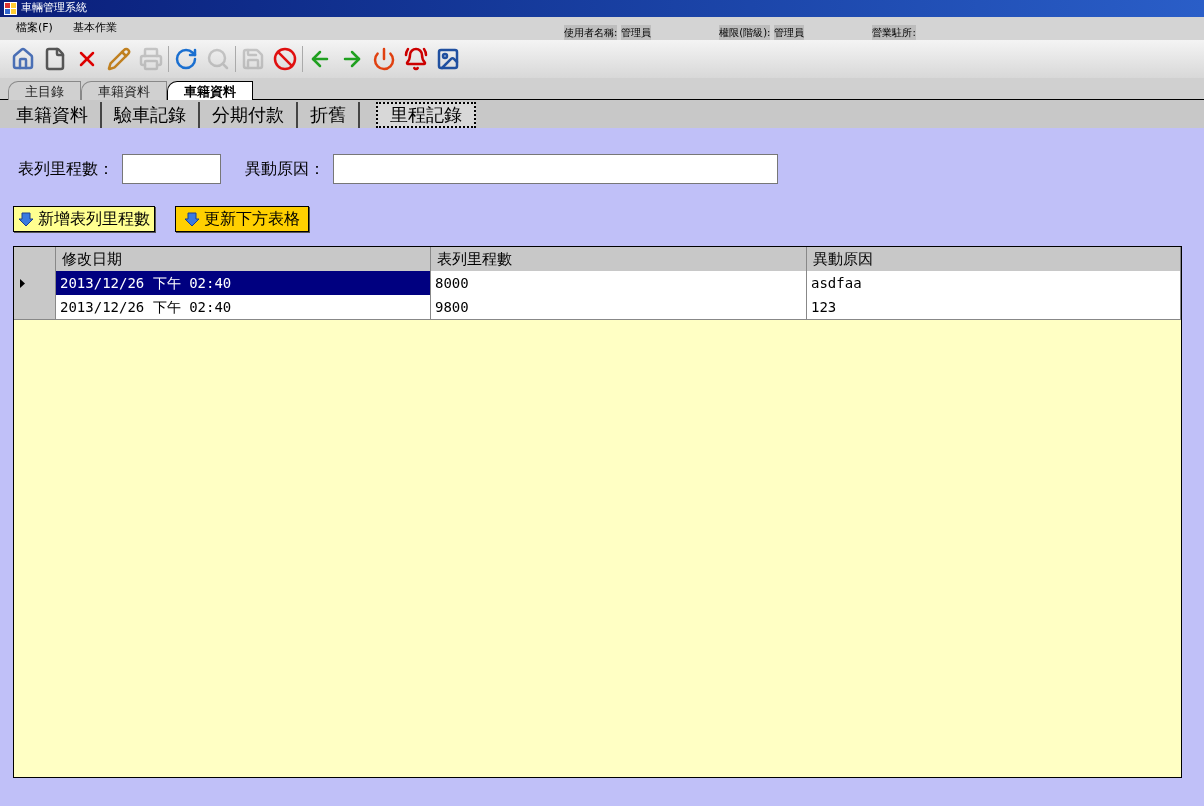 The width and height of the screenshot is (1204, 806). I want to click on table-cell: 9800, so click(619, 307).